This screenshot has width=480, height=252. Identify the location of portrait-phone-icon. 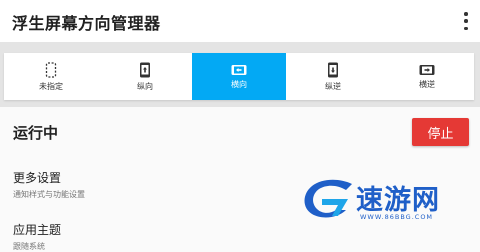
(145, 69).